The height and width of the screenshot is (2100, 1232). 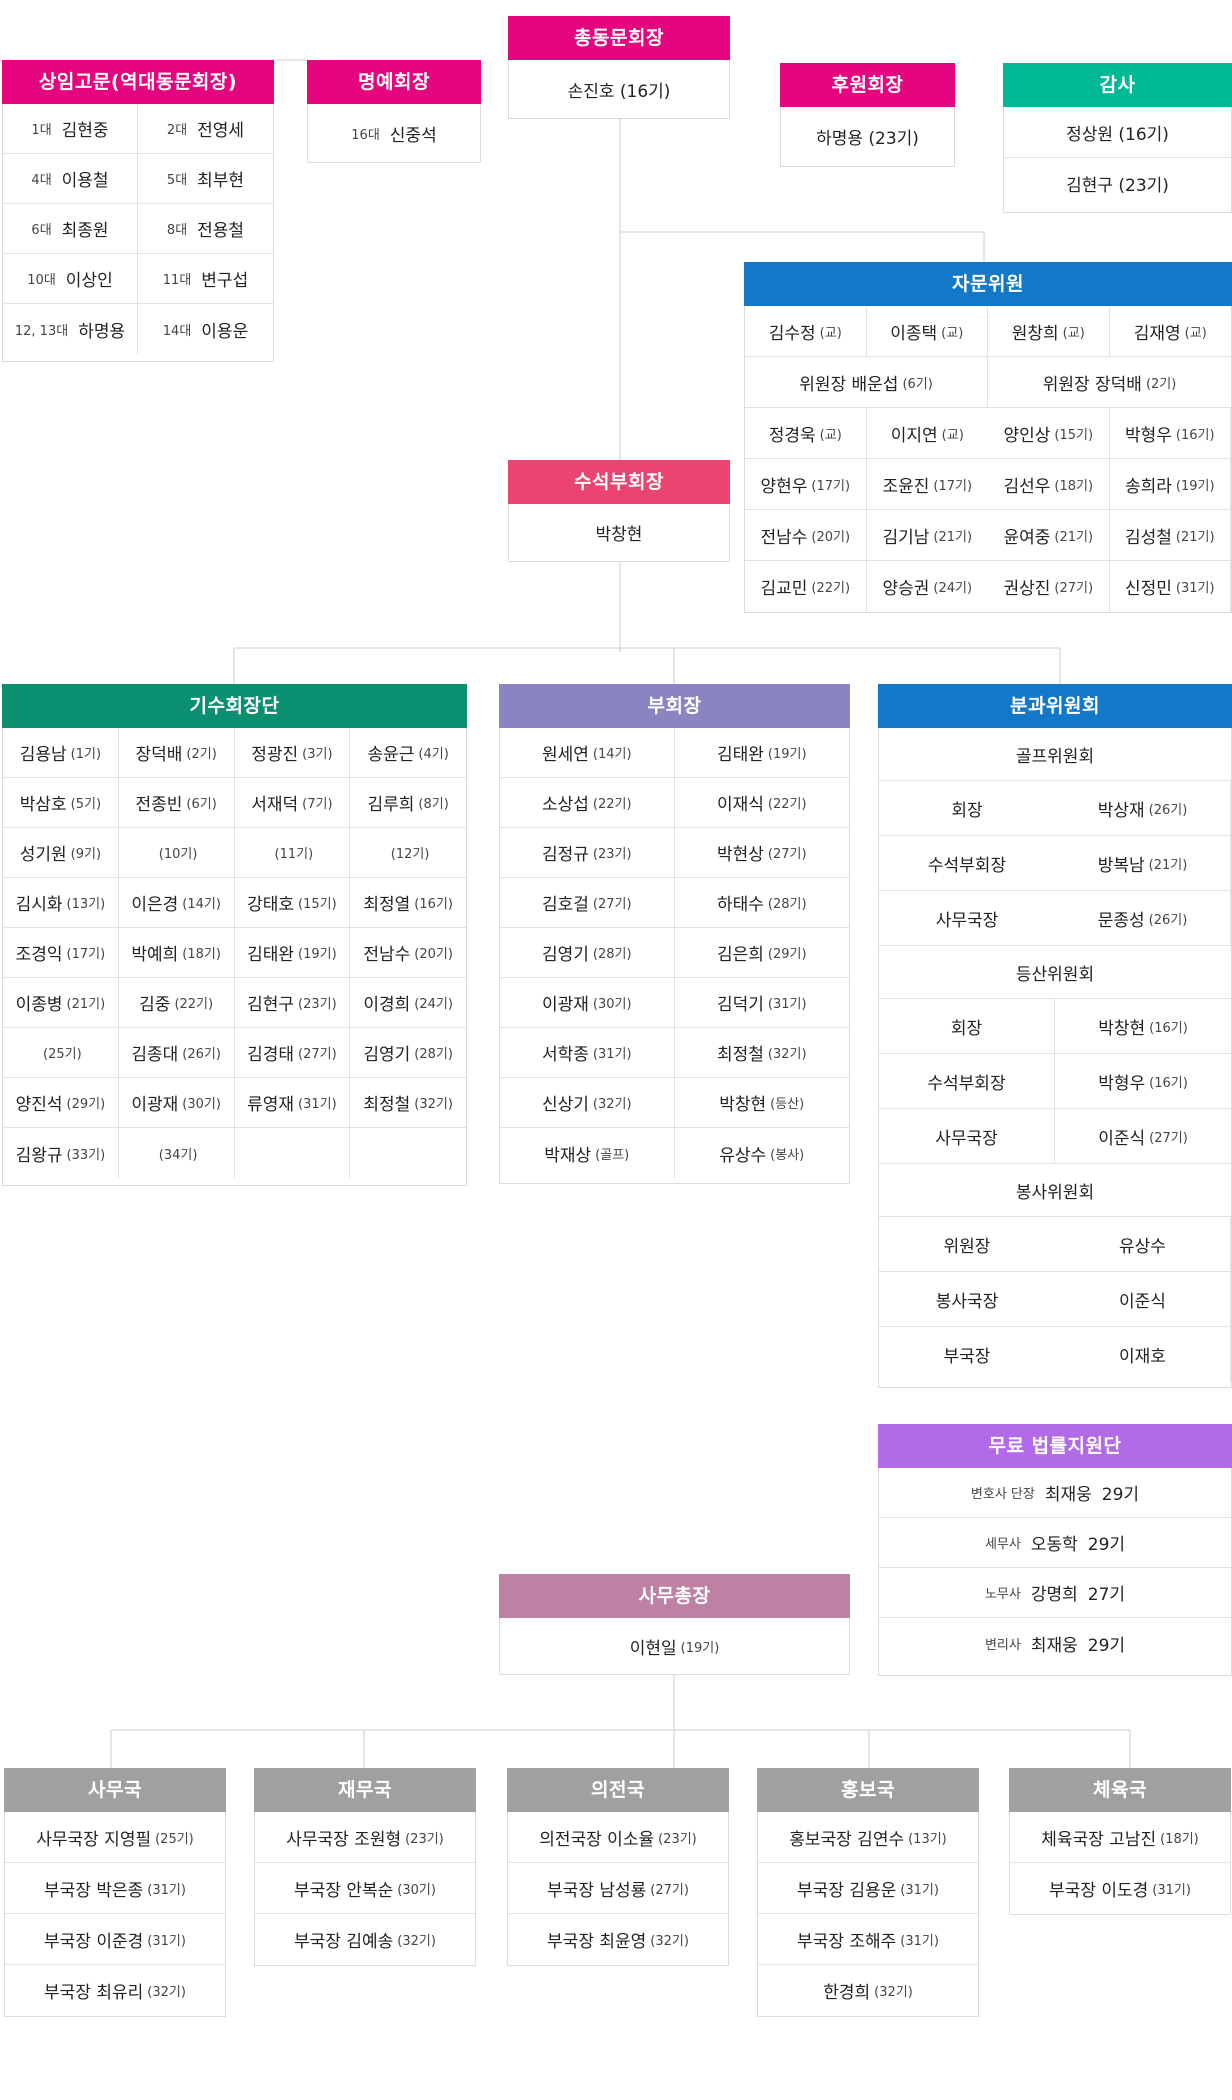 I want to click on class-president-cell: 최정철 (32기), so click(x=408, y=1103).